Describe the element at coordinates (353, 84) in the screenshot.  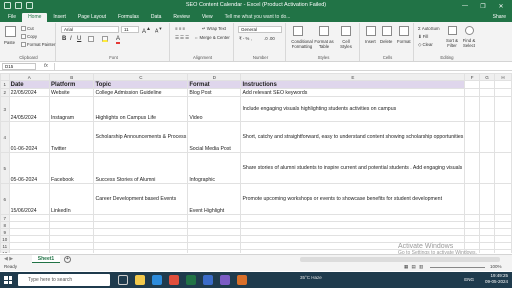
I see `cell-e1: Instructions` at that location.